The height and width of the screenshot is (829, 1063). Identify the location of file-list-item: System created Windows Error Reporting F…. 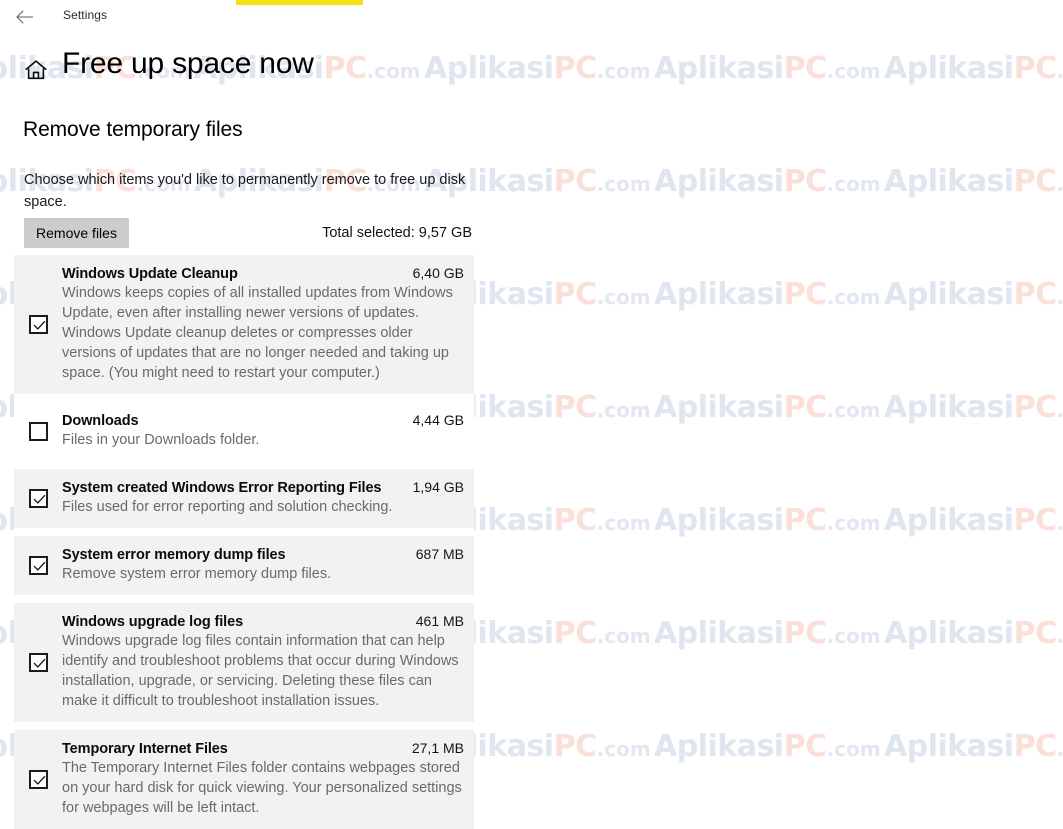
(244, 498).